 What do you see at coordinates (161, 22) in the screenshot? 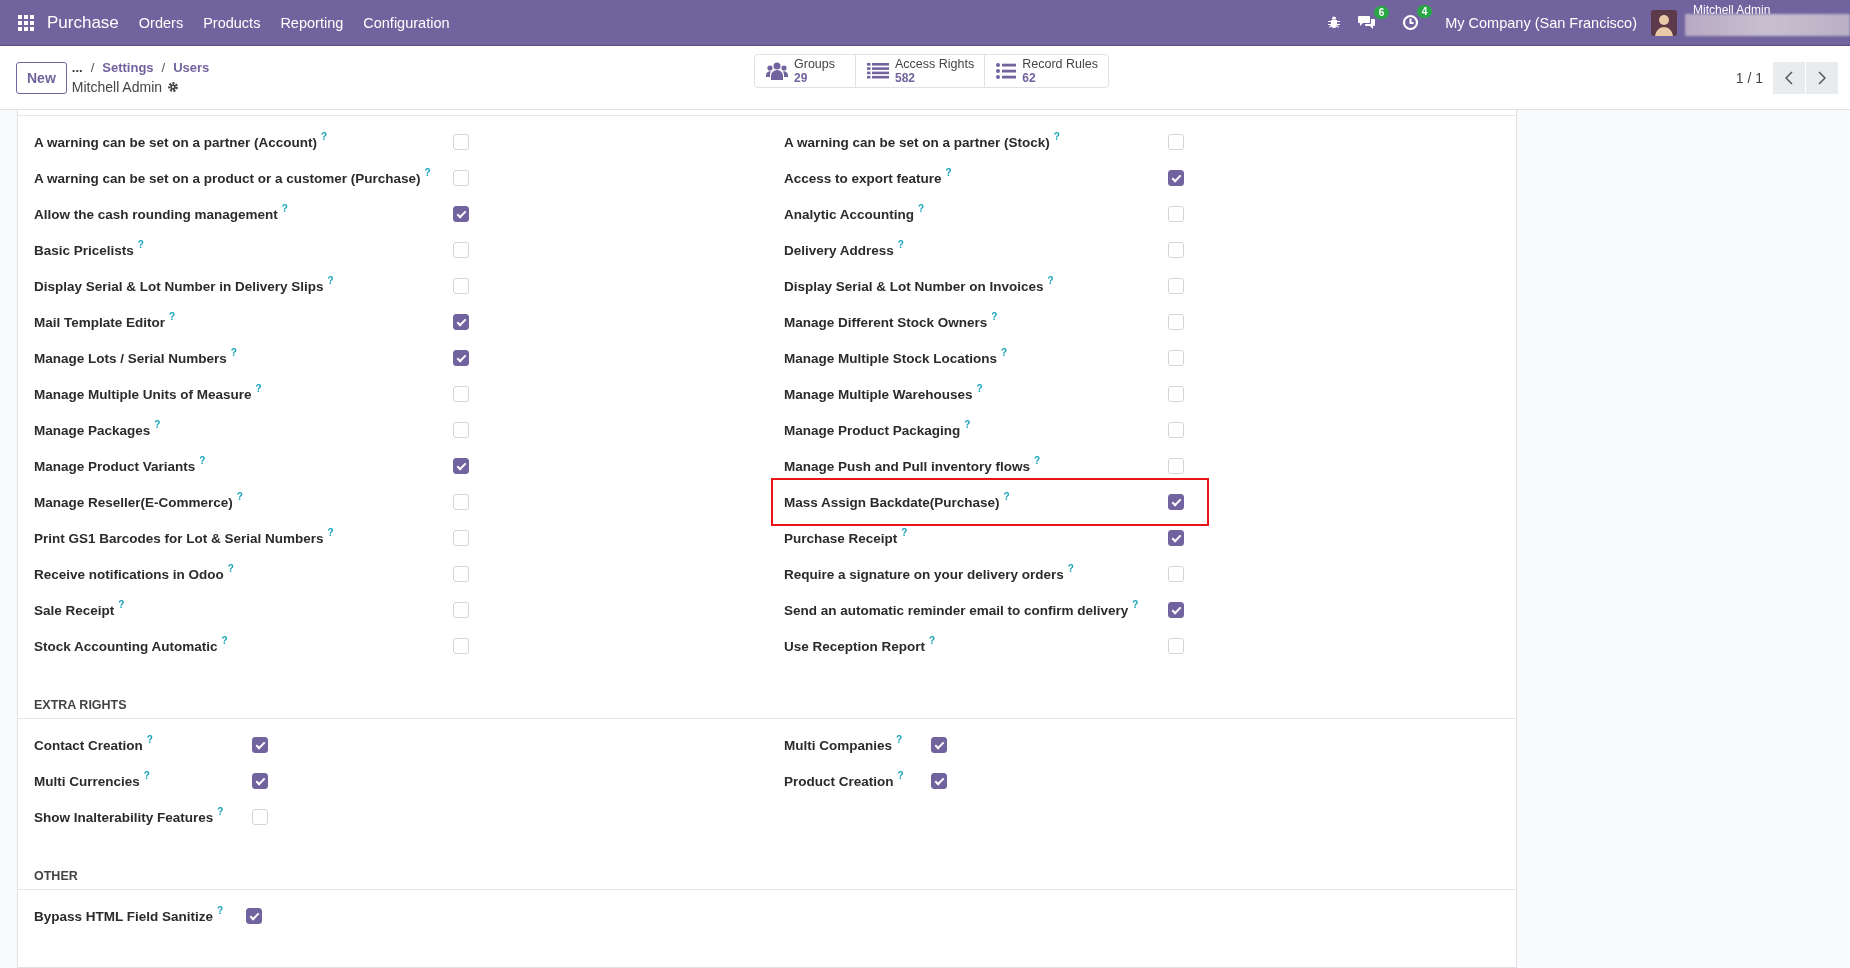
I see `nav-menu-item: Orders` at bounding box center [161, 22].